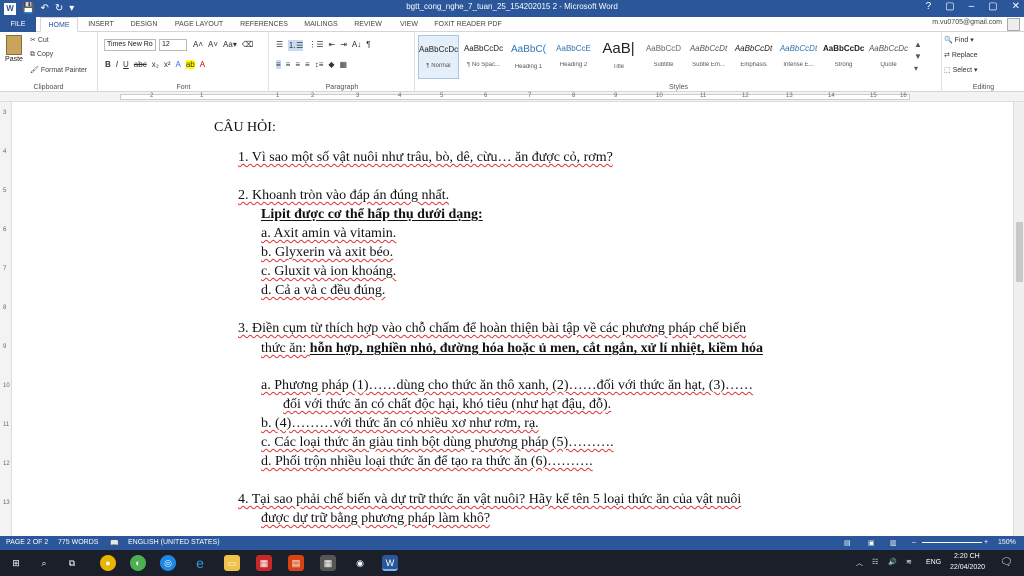 This screenshot has width=1024, height=576. Describe the element at coordinates (174, 542) in the screenshot. I see `language-indicator: ENGLISH (UNITED STATES)` at that location.